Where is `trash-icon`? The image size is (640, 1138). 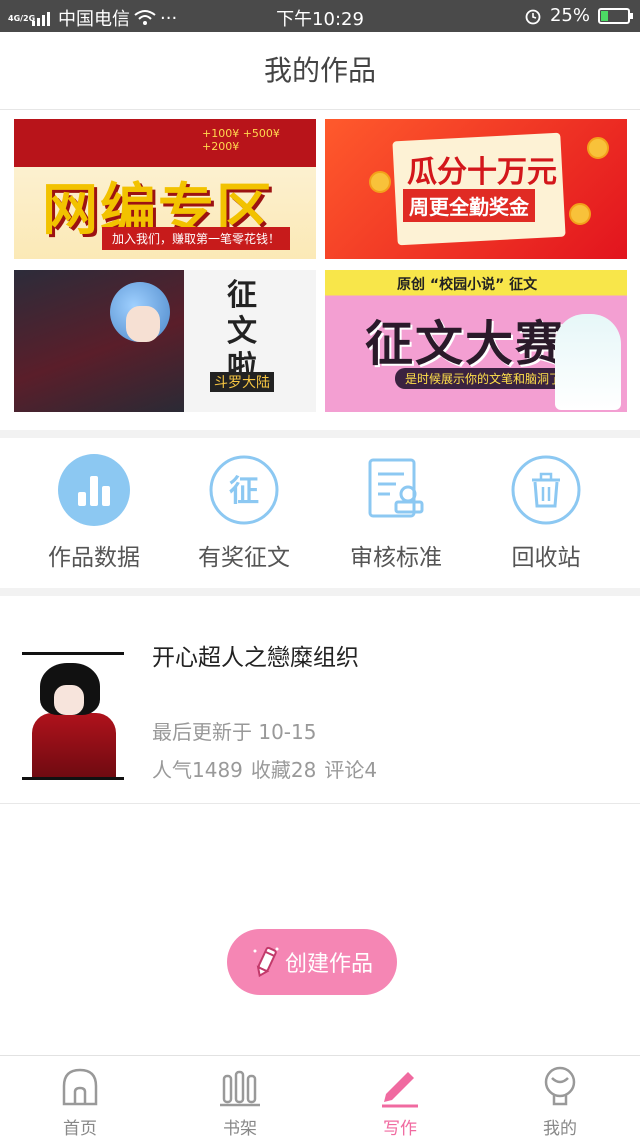 trash-icon is located at coordinates (546, 490).